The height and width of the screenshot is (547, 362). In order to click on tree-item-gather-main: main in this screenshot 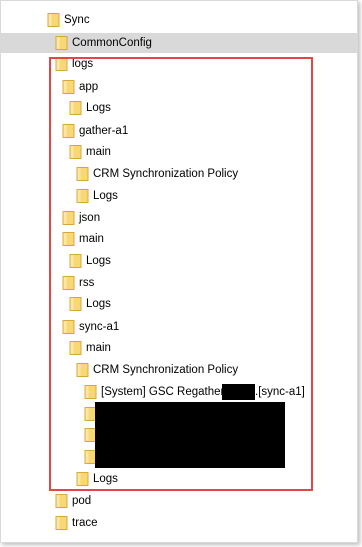, I will do `click(179, 152)`.